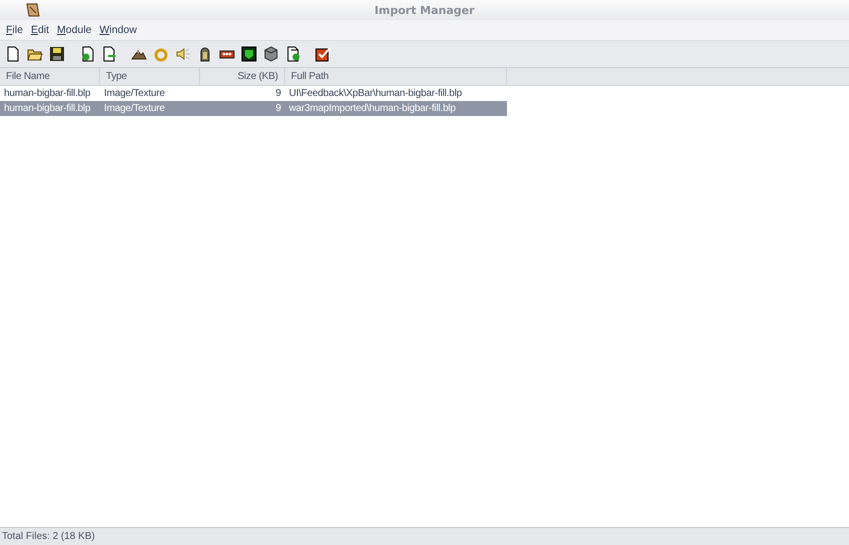  Describe the element at coordinates (14, 30) in the screenshot. I see `menu-item: File` at that location.